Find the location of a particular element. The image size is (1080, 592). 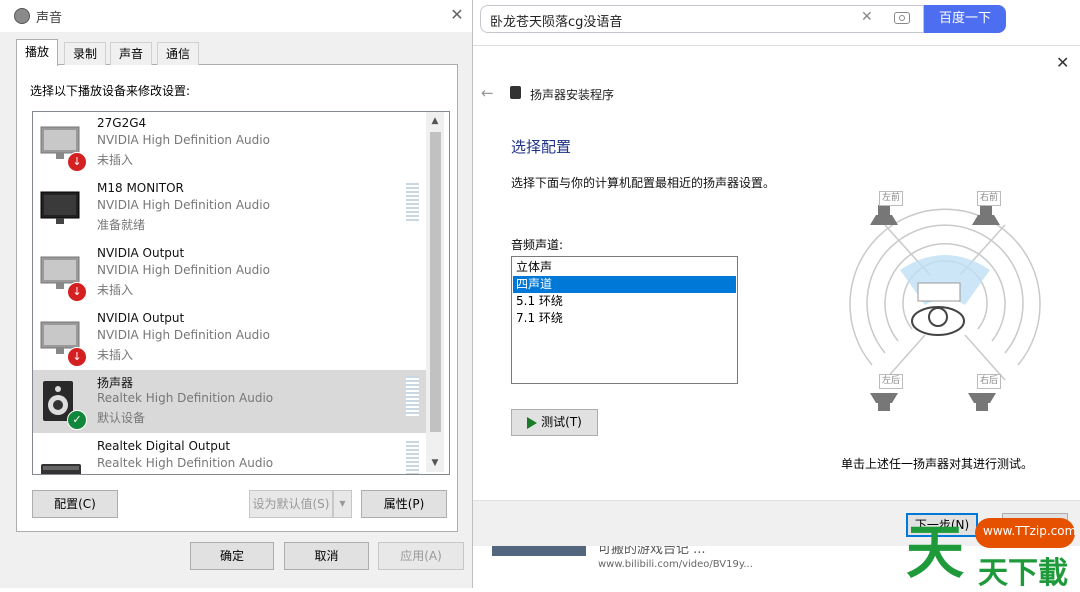

speaker-diagram is located at coordinates (945, 308).